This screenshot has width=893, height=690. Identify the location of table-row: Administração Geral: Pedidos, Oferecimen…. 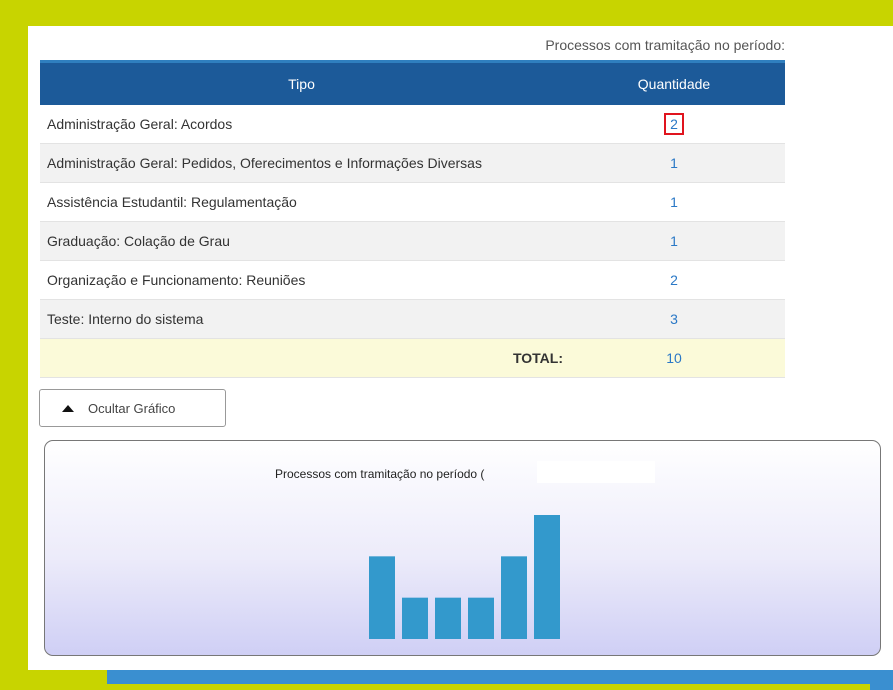
(412, 163).